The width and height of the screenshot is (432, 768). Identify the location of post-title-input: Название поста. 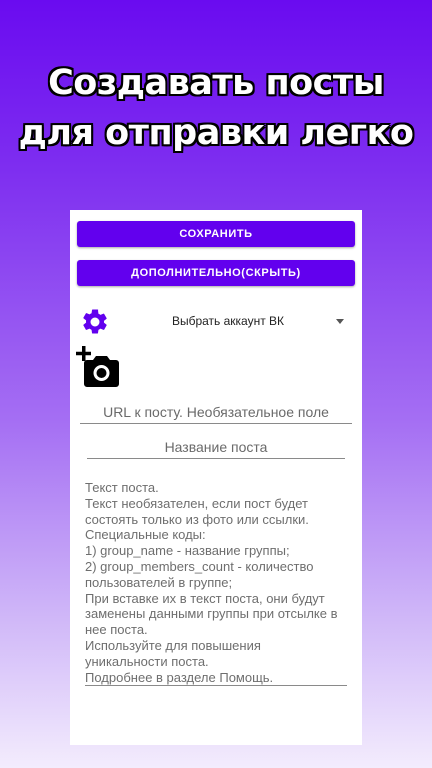
(216, 447).